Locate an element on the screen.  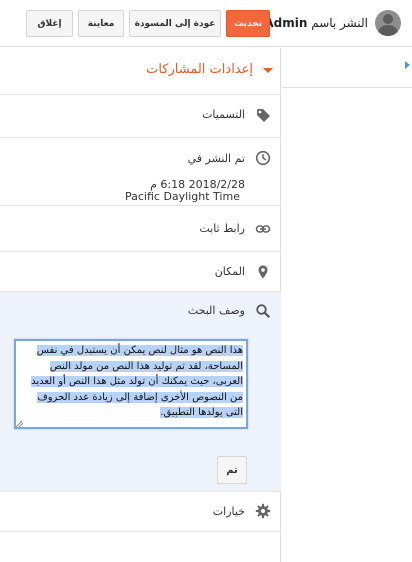
search-icon is located at coordinates (263, 311).